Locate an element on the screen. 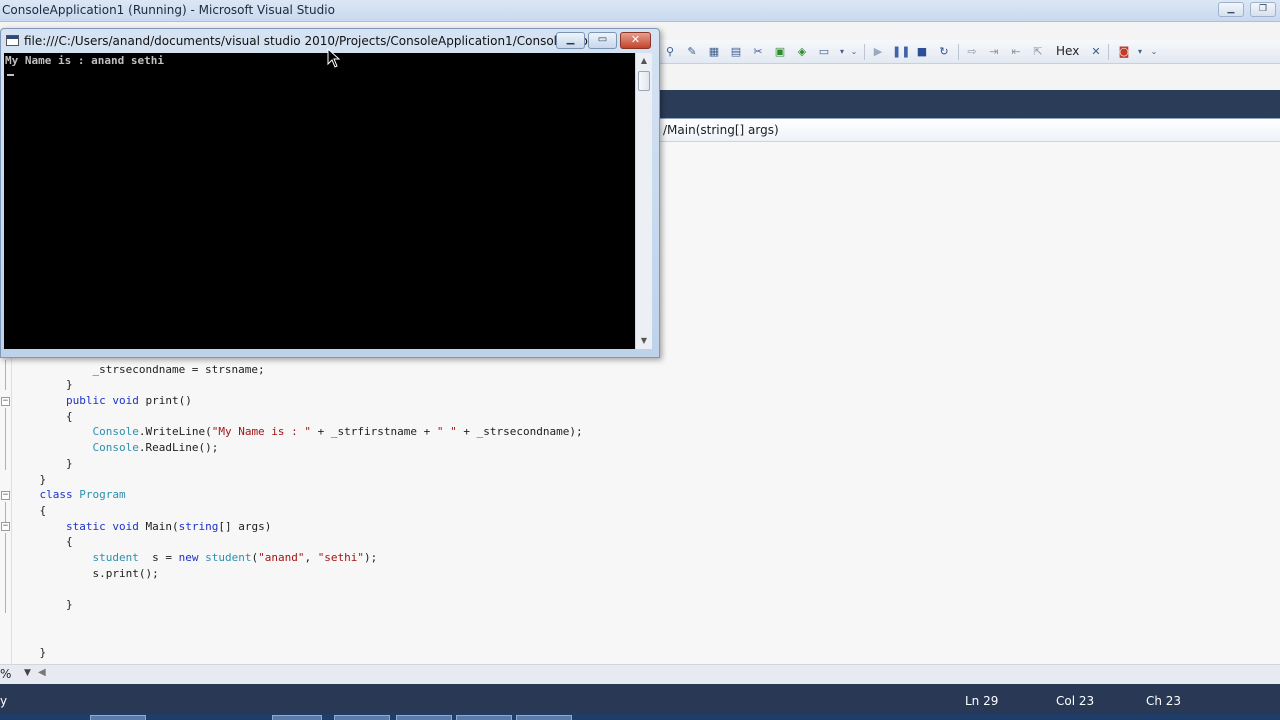  scroll-up-icon: ▲ is located at coordinates (644, 61).